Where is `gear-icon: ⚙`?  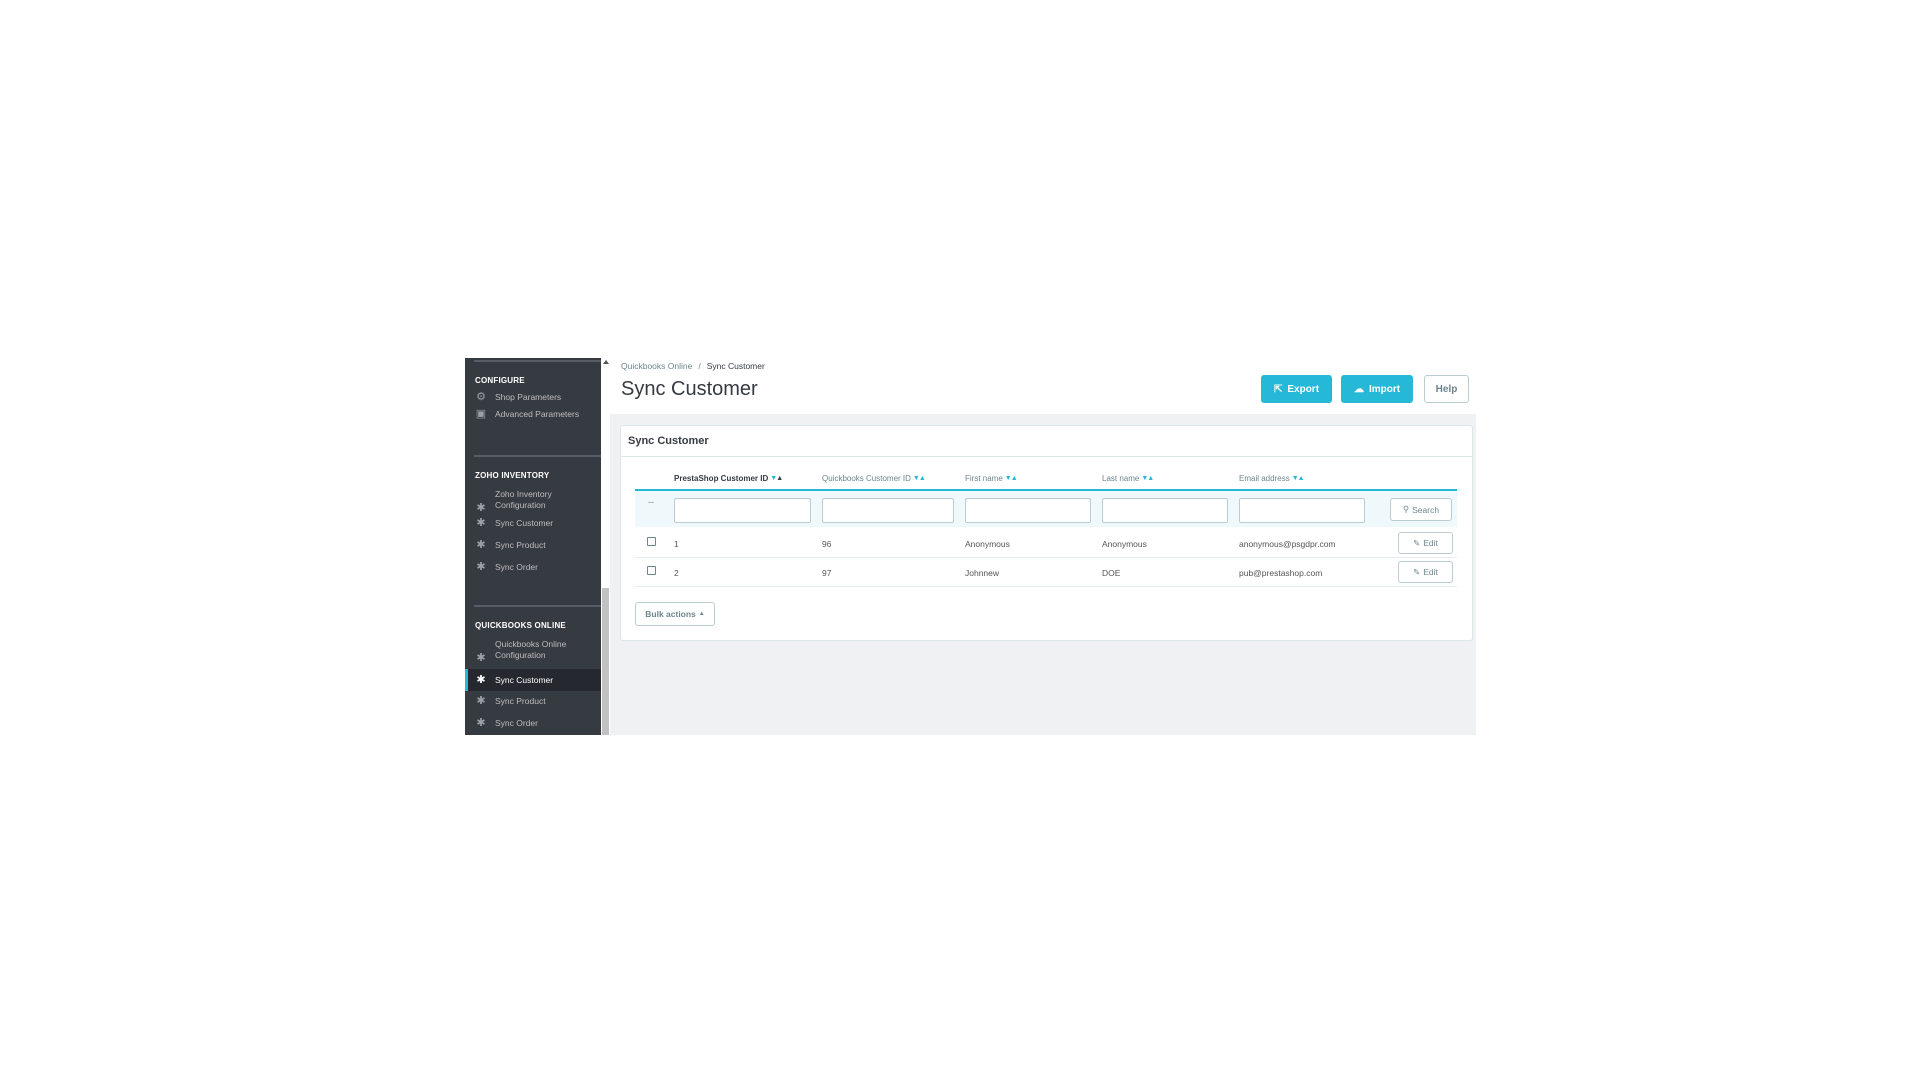 gear-icon: ⚙ is located at coordinates (481, 396).